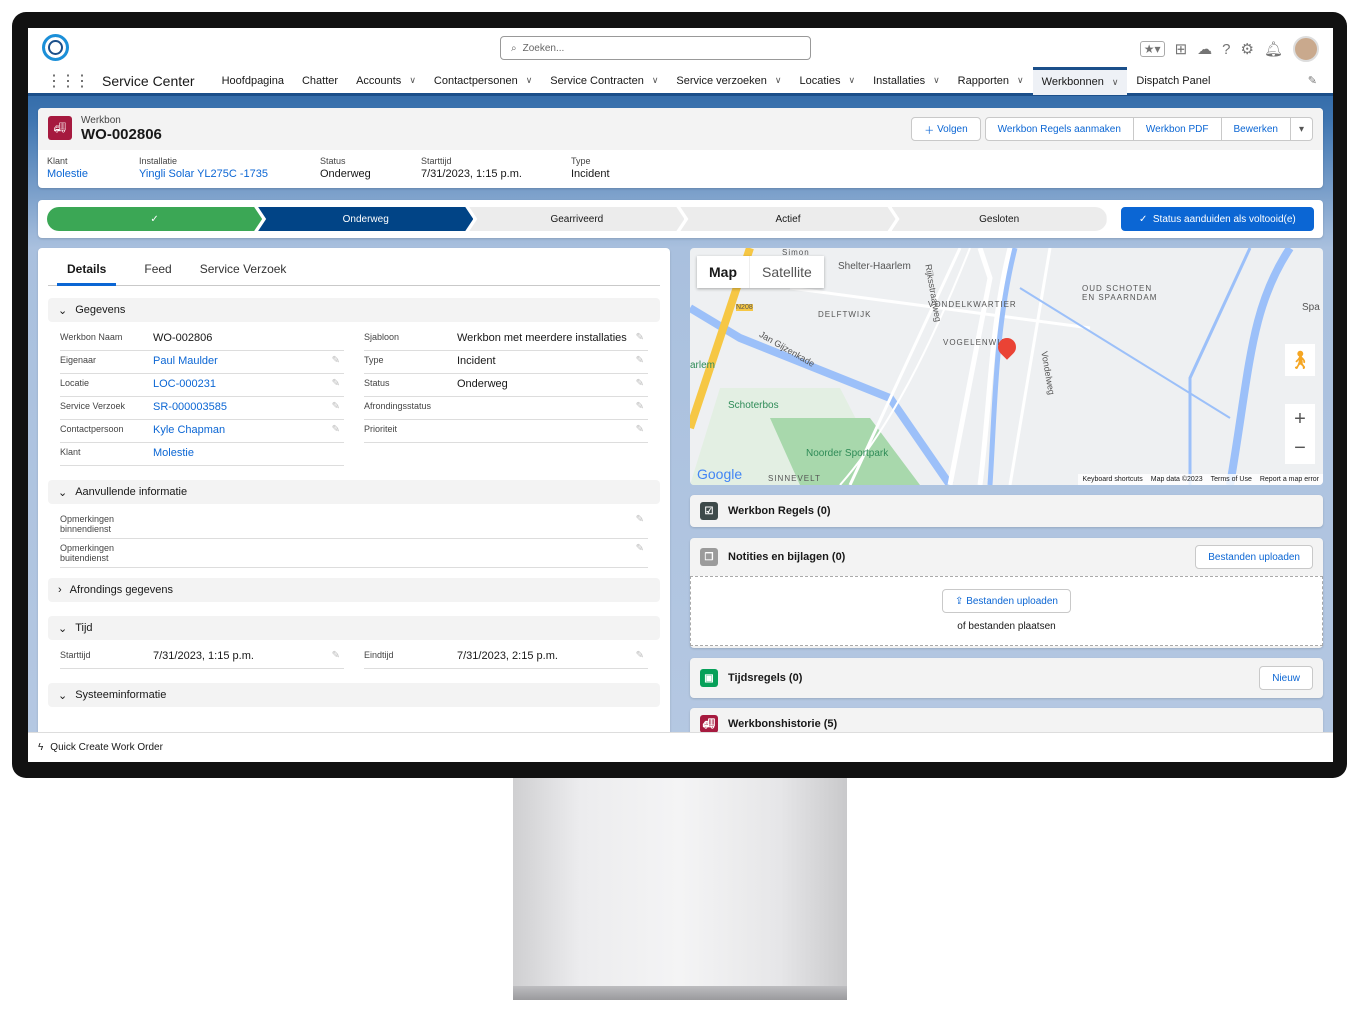 The height and width of the screenshot is (1021, 1360). What do you see at coordinates (847, 453) in the screenshot?
I see `map-label: Noorder Sportpark` at bounding box center [847, 453].